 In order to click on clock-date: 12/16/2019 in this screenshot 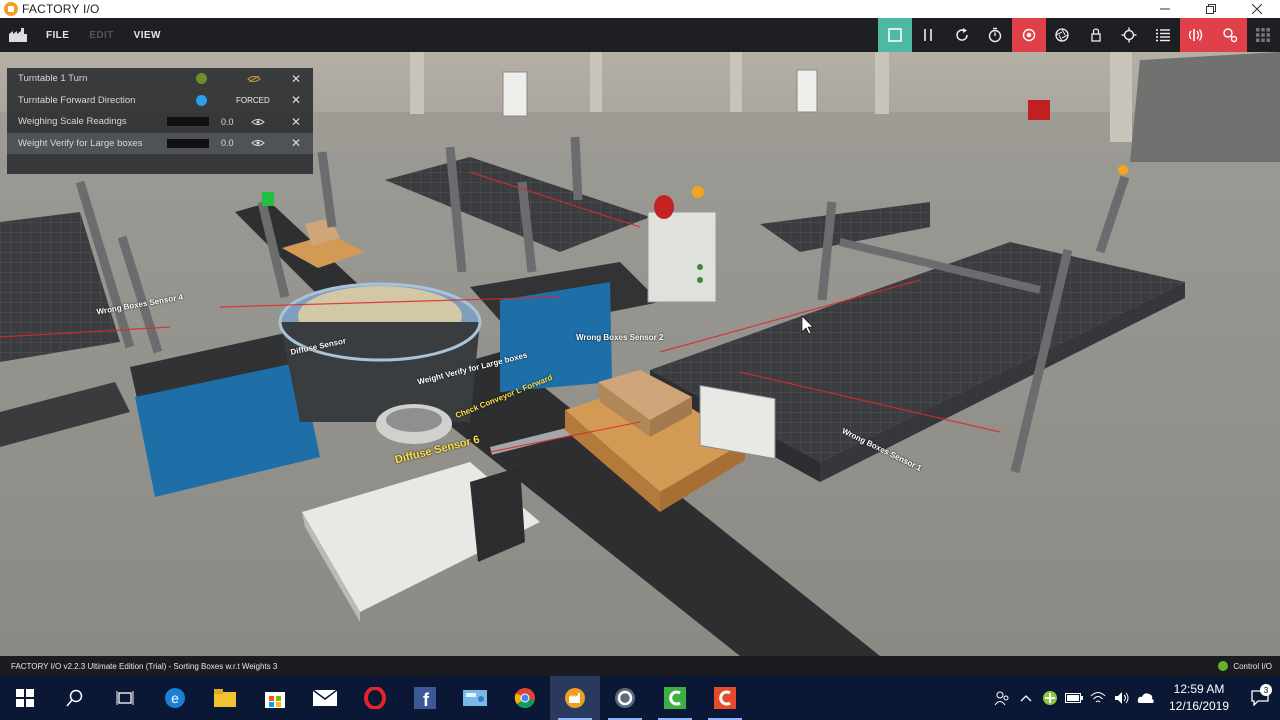, I will do `click(1199, 706)`.